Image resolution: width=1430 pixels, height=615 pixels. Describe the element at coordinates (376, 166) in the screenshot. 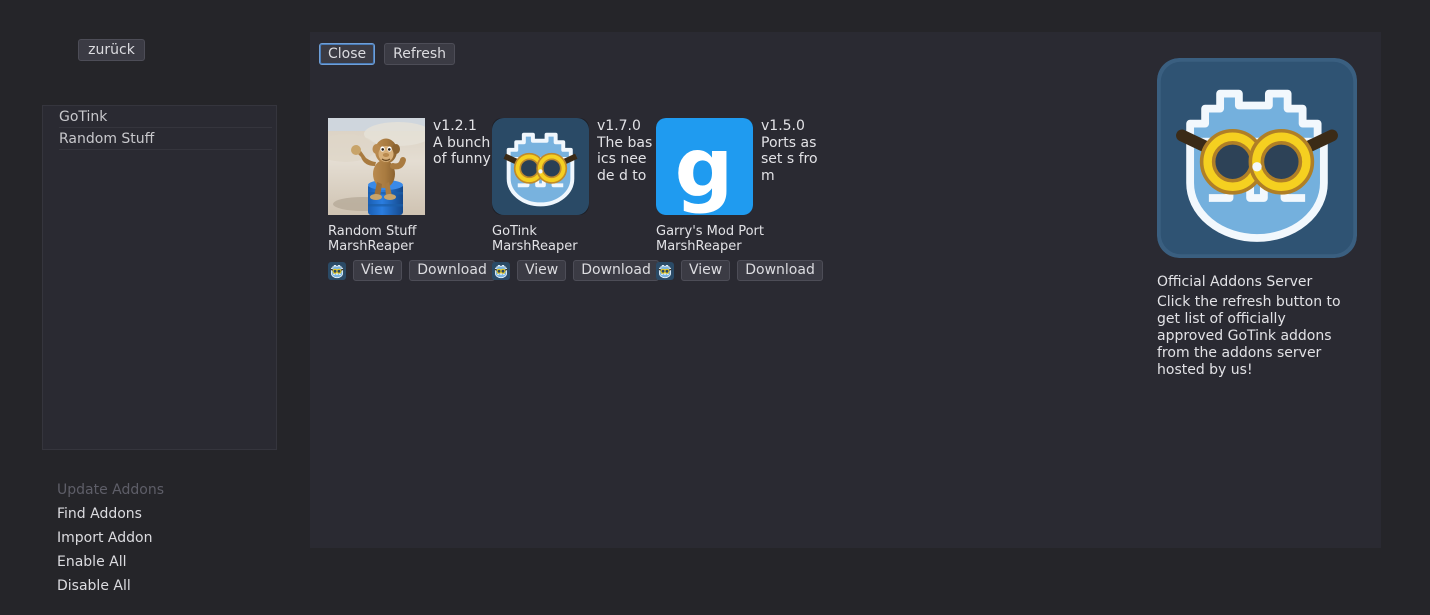

I see `addon-thumbnail-monkey-image` at that location.